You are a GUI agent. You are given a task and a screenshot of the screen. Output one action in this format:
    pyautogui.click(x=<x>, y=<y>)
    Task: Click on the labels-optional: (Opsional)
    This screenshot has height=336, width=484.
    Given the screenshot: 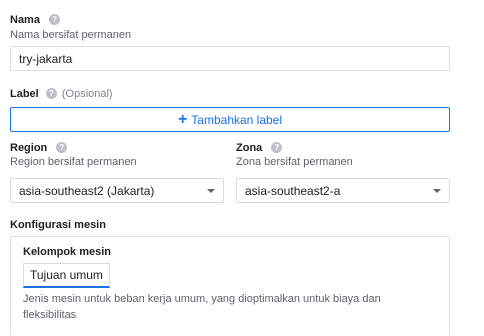 What is the action you would take?
    pyautogui.click(x=87, y=94)
    